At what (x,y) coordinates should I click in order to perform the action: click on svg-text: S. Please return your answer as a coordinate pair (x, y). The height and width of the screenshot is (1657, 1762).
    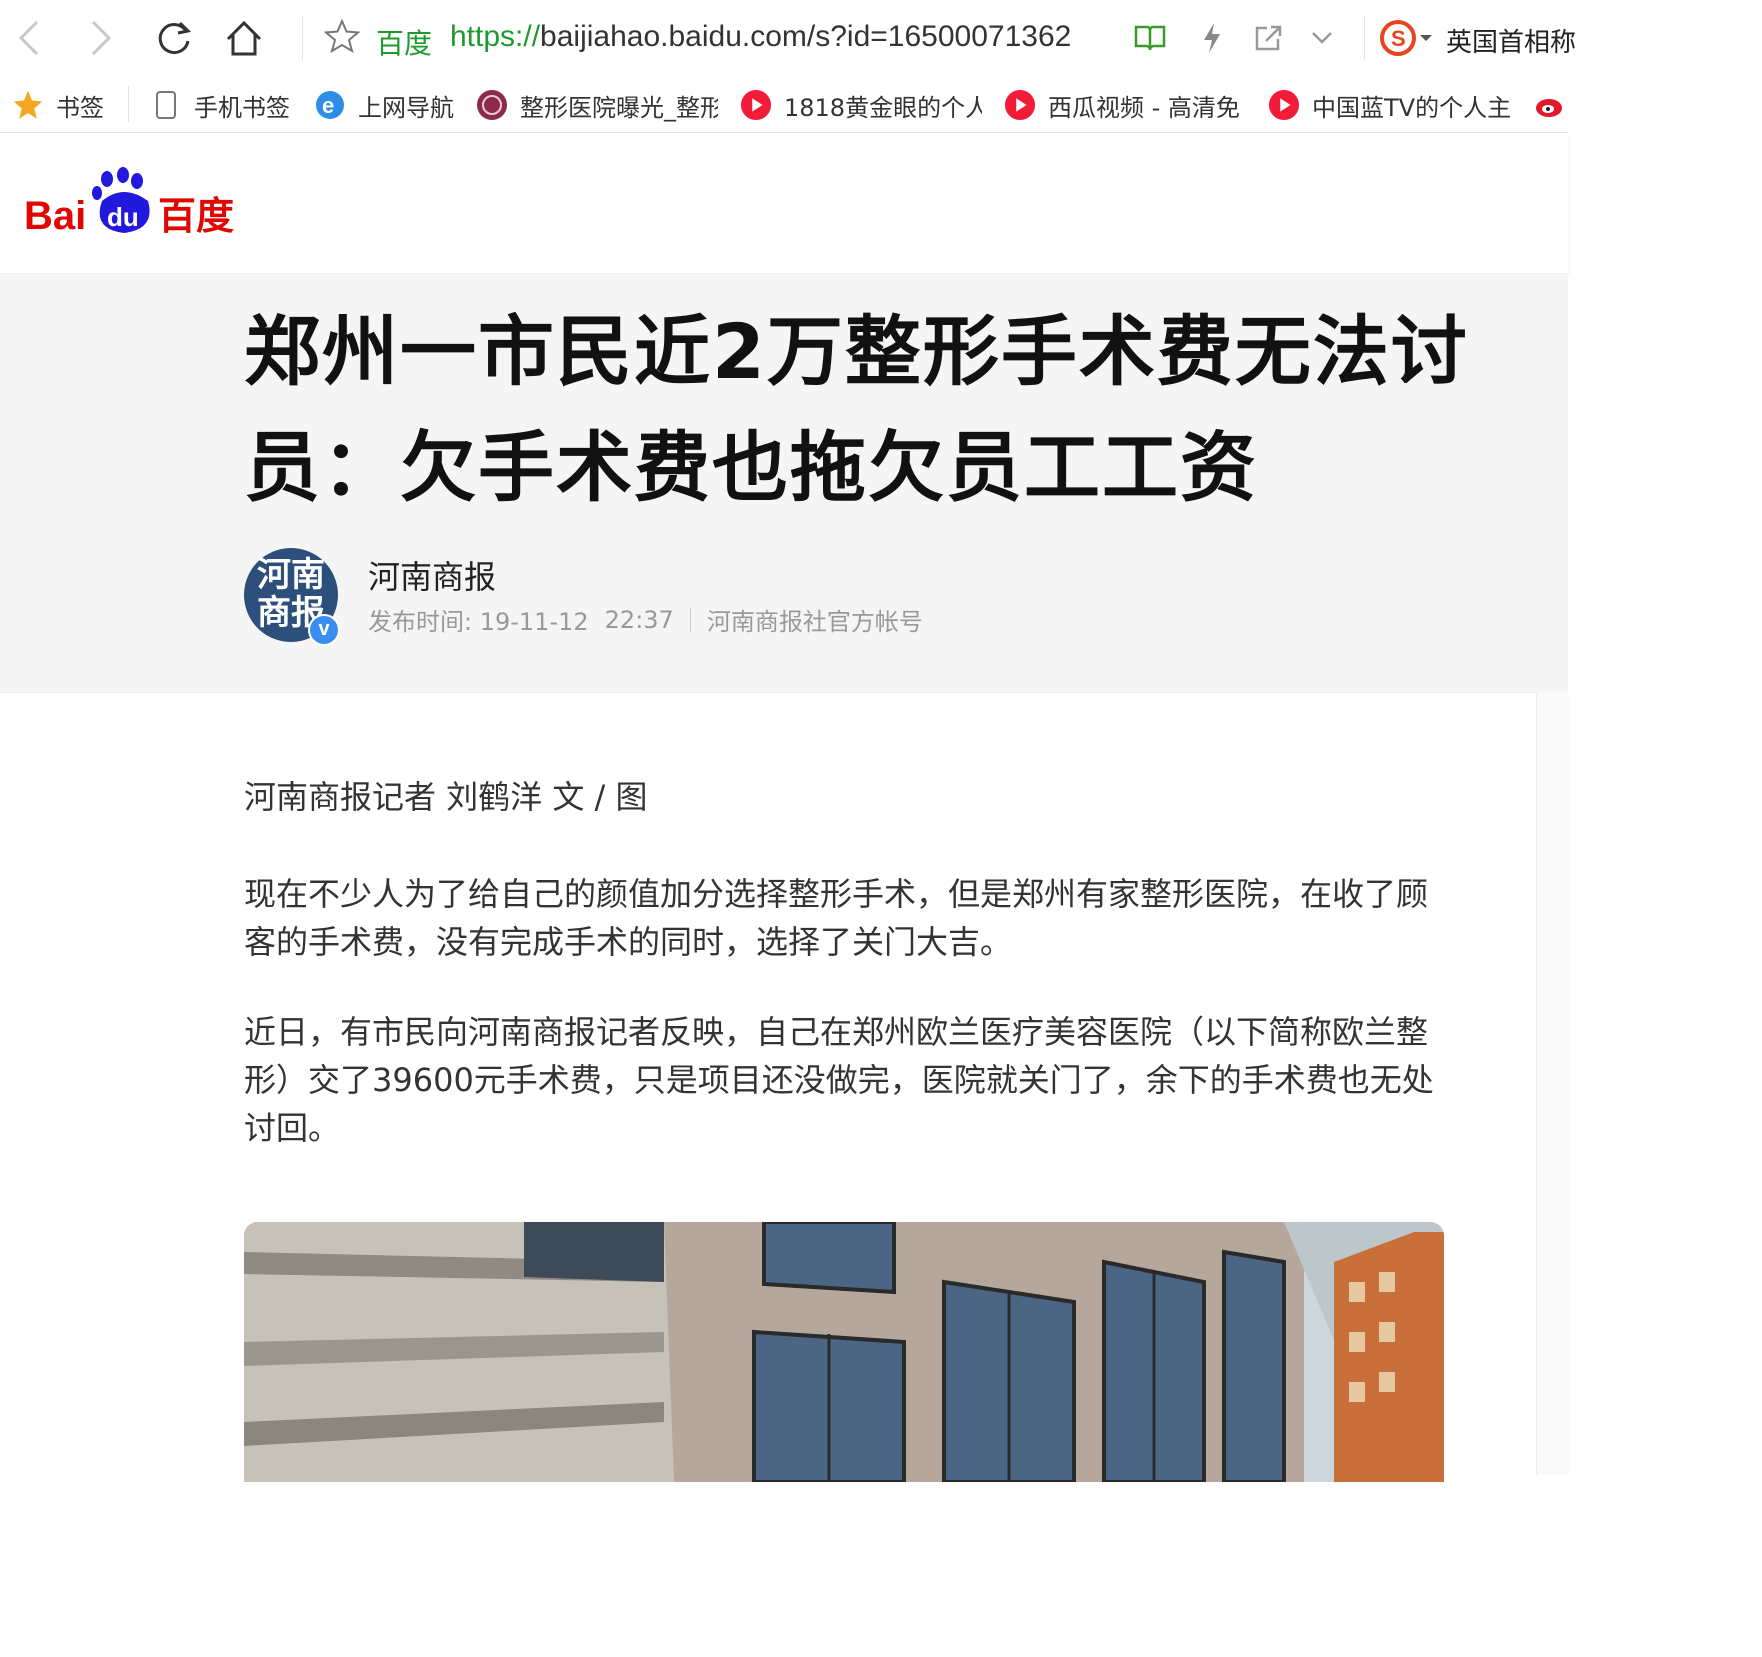
    Looking at the image, I should click on (1398, 38).